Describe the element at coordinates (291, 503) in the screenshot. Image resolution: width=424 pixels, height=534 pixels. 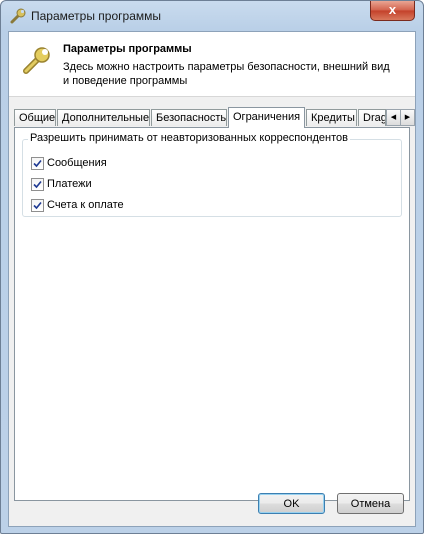
I see `ok-button: OK` at that location.